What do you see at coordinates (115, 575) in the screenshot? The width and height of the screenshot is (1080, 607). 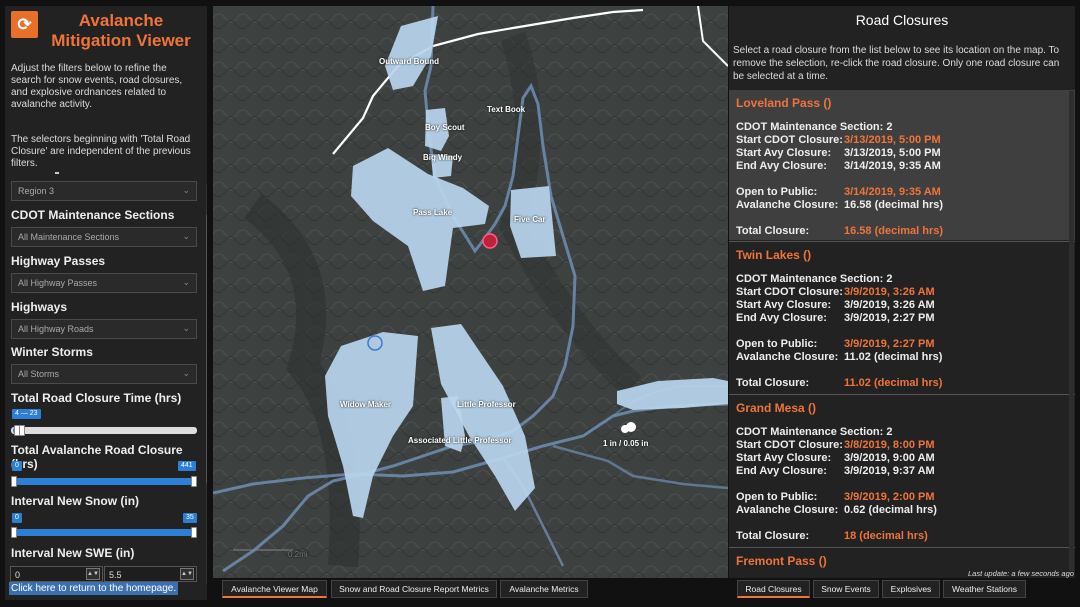 I see `swe-max-value: 5.5` at bounding box center [115, 575].